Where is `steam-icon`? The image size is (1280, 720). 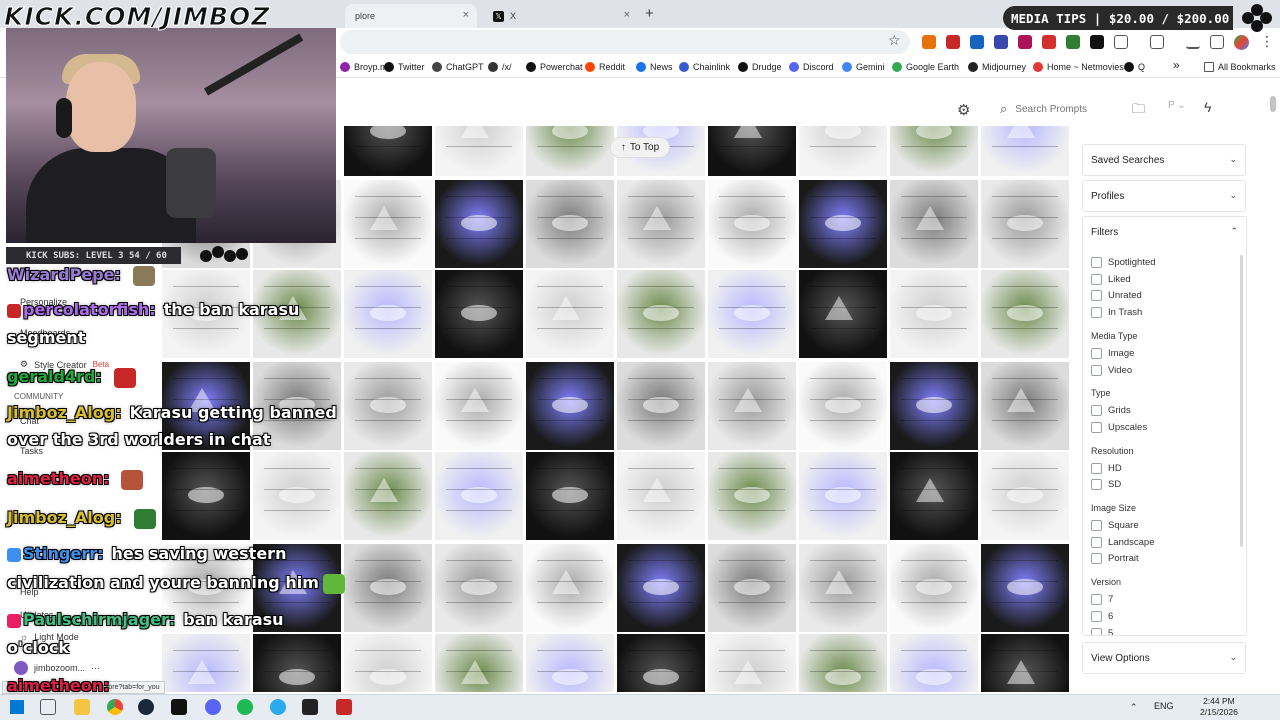 steam-icon is located at coordinates (146, 707).